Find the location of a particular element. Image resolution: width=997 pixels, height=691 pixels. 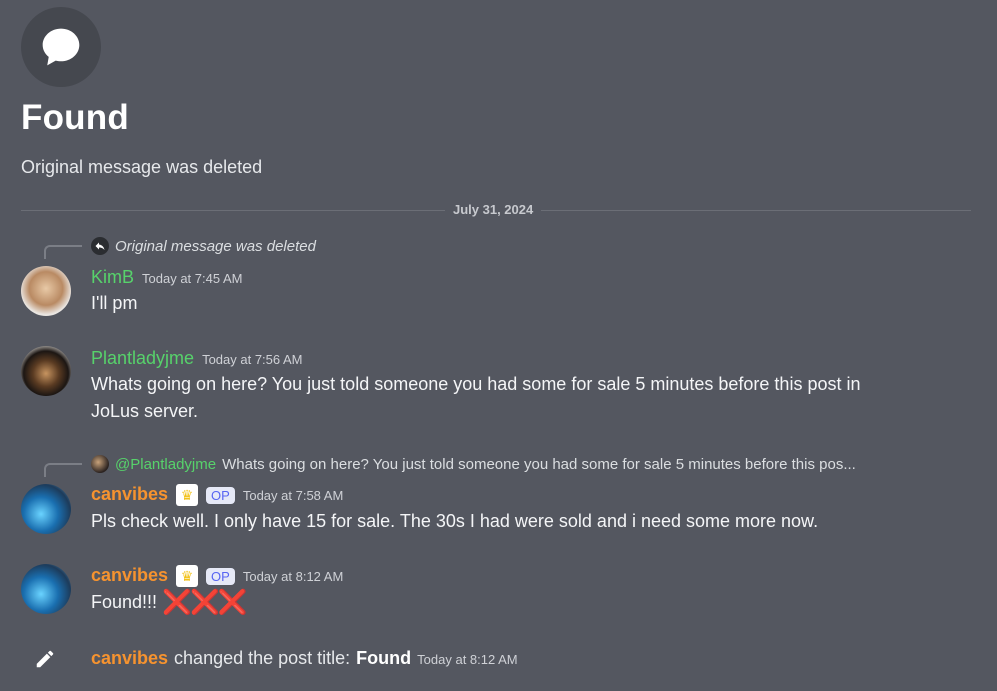

page-subtitle: Original message was deleted is located at coordinates (142, 167).